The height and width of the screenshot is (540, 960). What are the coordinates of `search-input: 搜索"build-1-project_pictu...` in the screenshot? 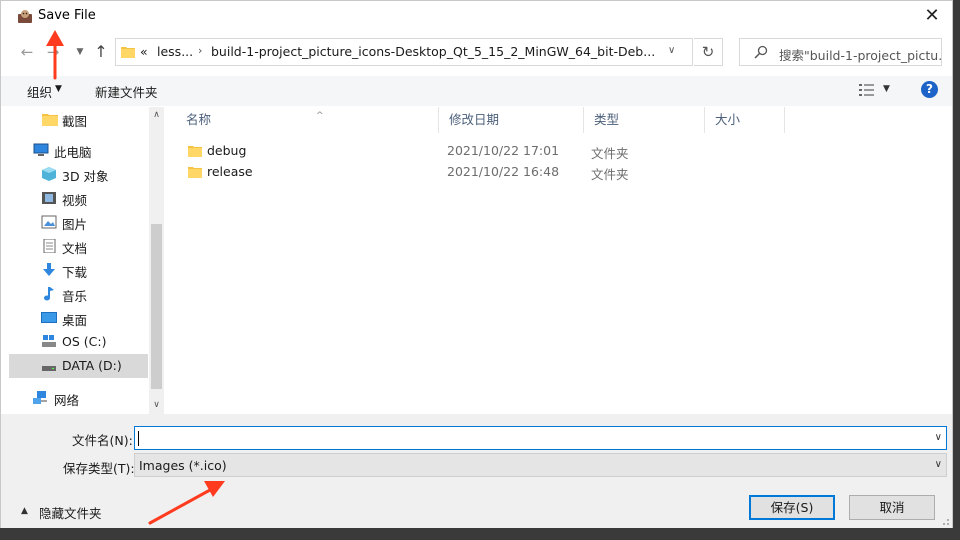 It's located at (840, 52).